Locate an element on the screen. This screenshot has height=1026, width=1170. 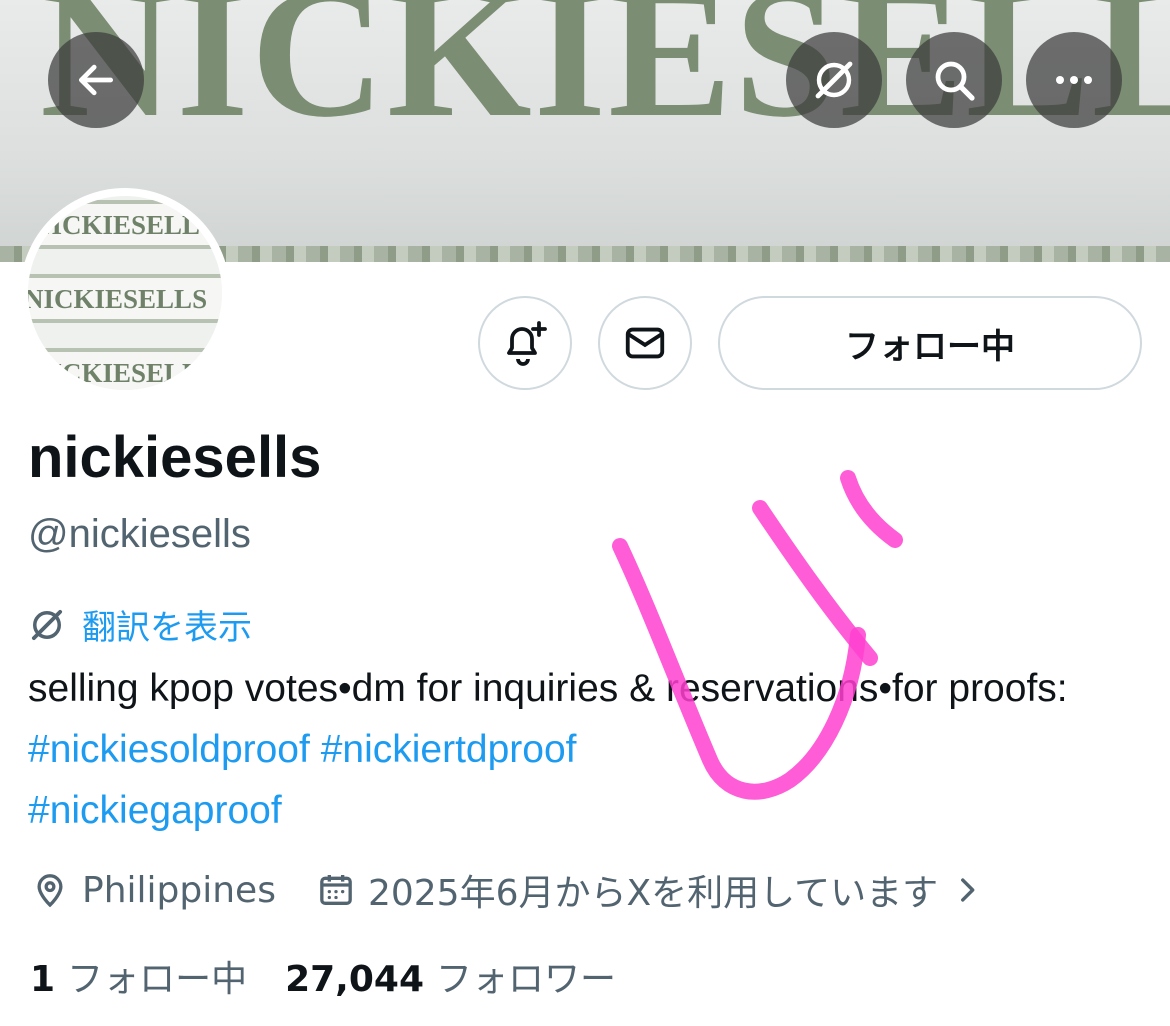
search-icon is located at coordinates (955, 81).